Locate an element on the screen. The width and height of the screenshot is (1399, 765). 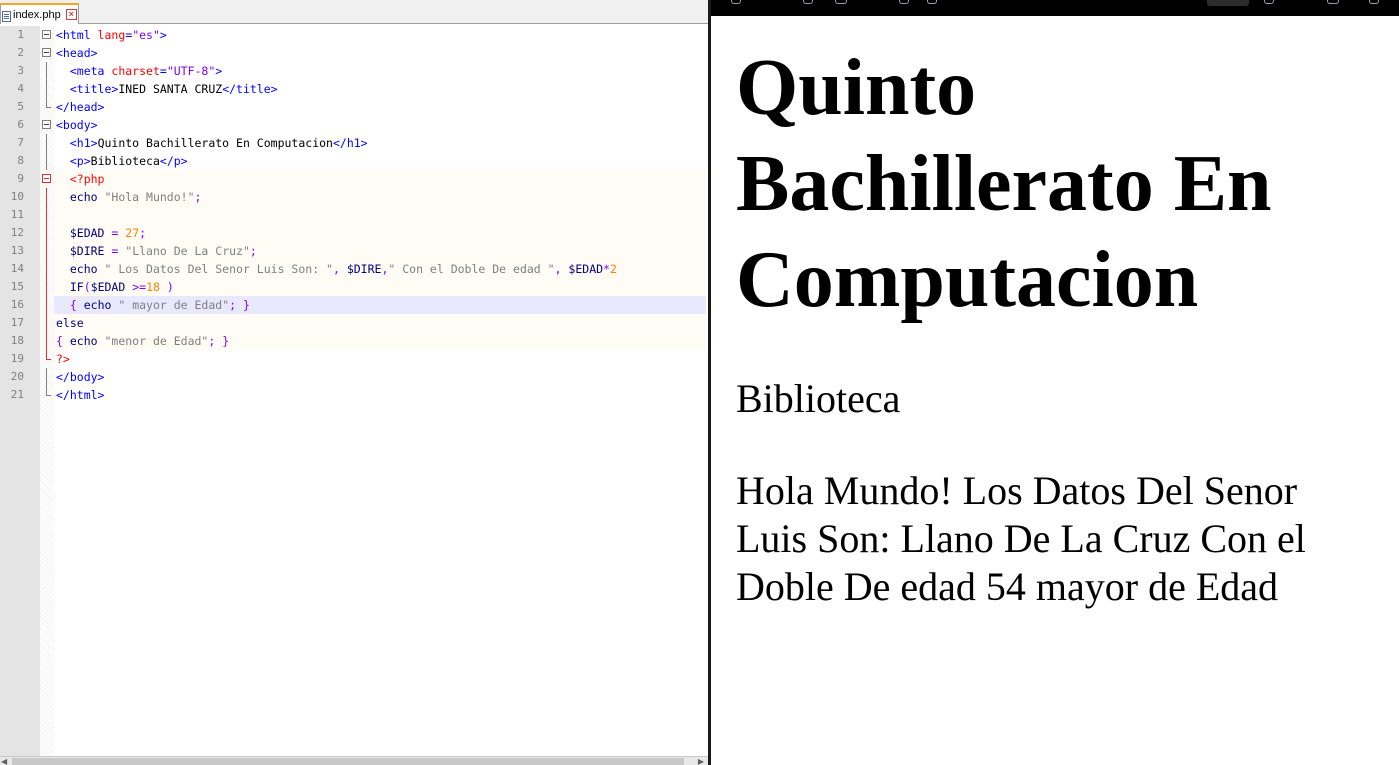
account-icon is located at coordinates (1333, 2).